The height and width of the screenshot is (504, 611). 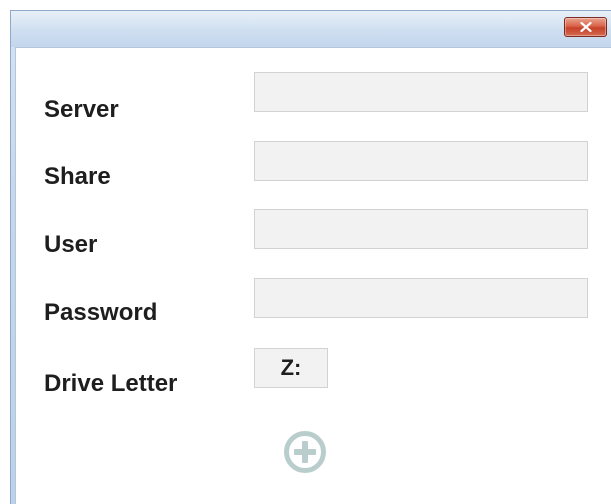 I want to click on password-input, so click(x=421, y=298).